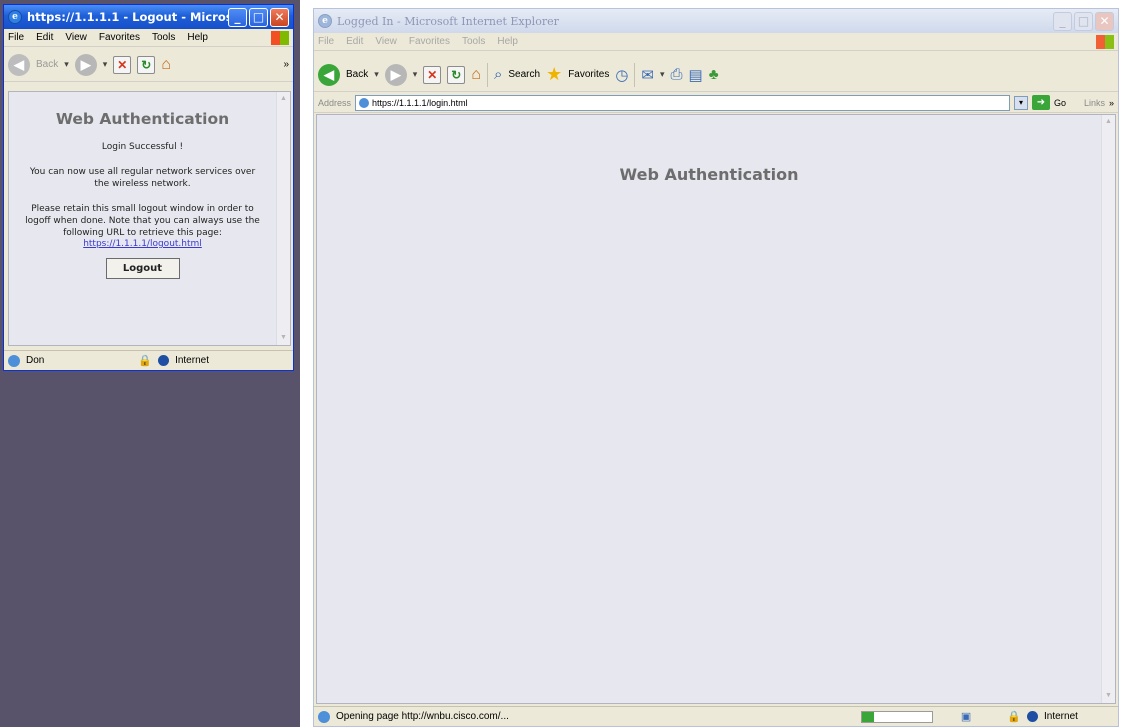  Describe the element at coordinates (142, 147) in the screenshot. I see `login-status-text: Login Successful !` at that location.